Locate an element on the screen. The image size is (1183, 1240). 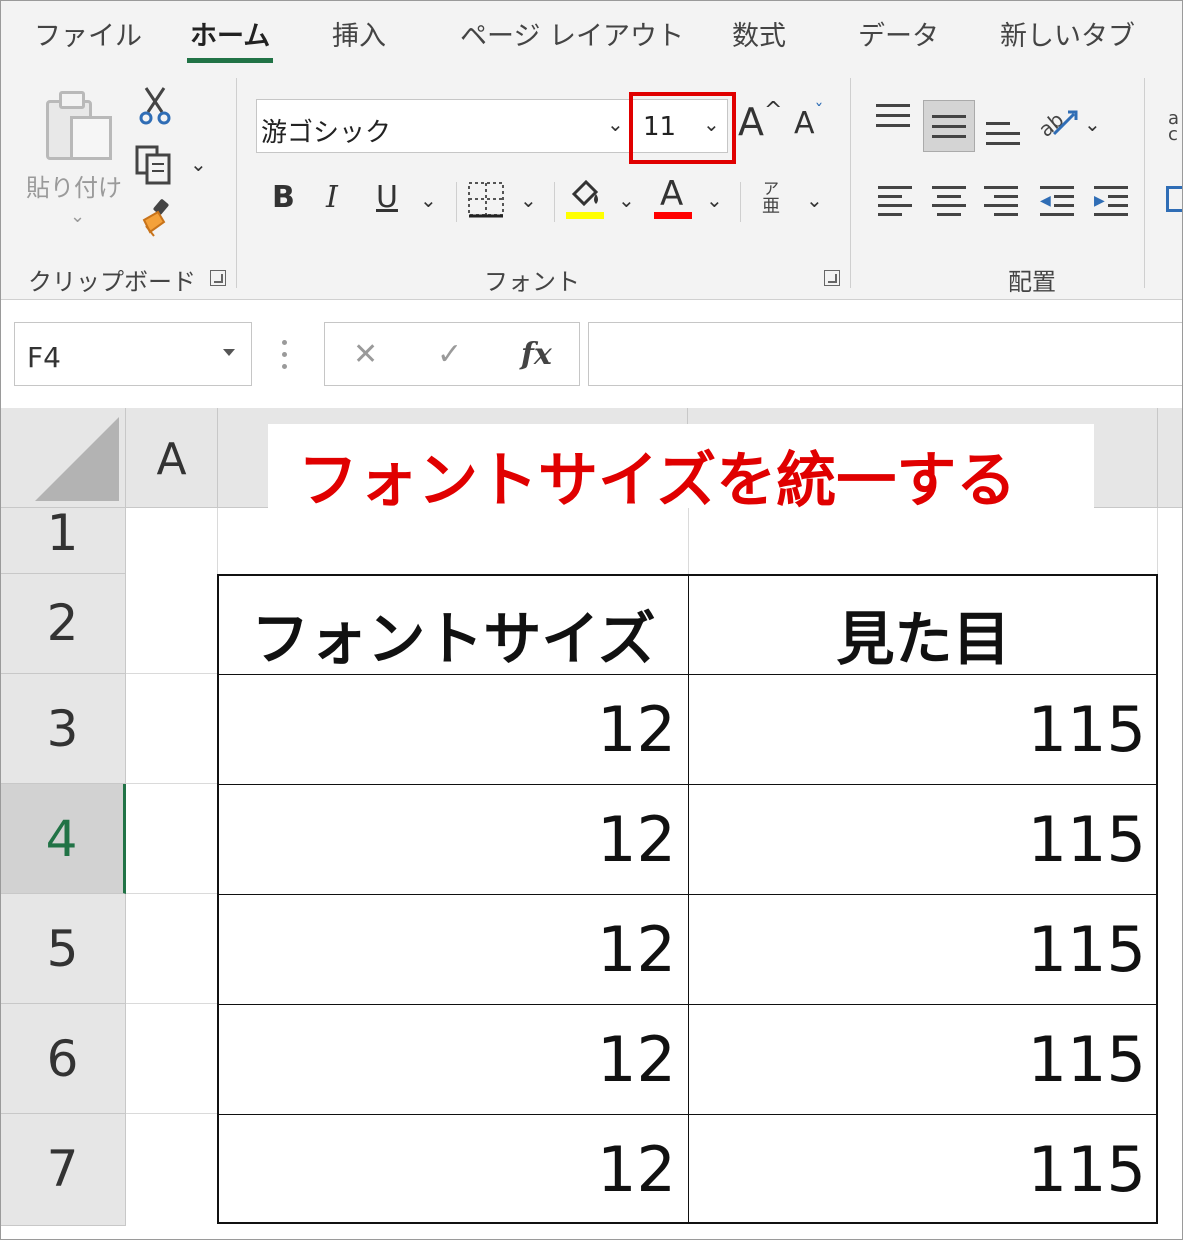
decrease-indent-icon: ◀ is located at coordinates (1058, 201).